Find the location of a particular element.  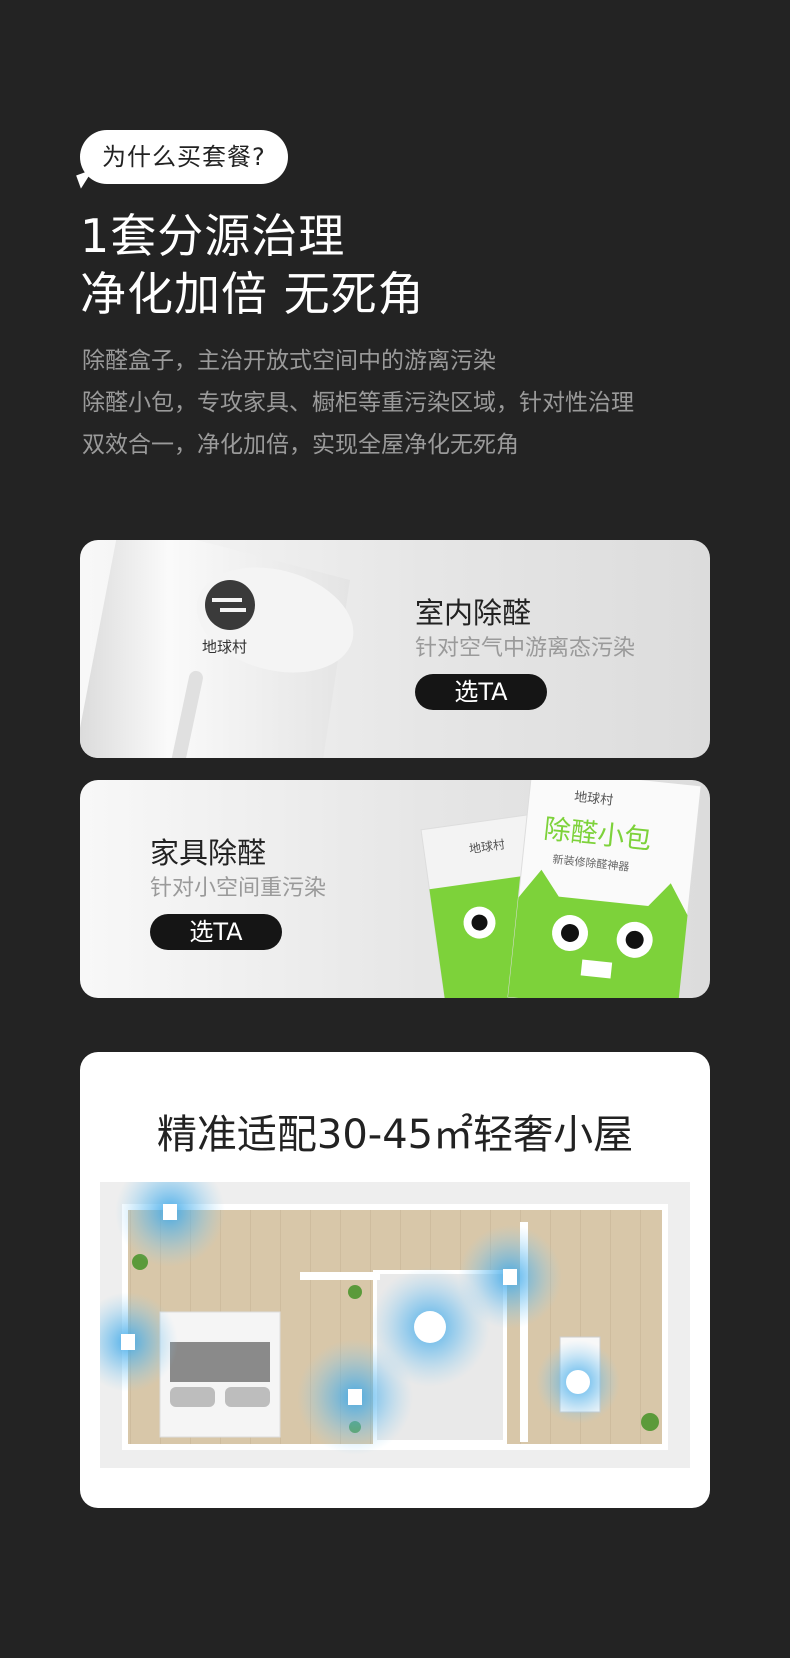

select-button-indoor: 选TA is located at coordinates (481, 692).